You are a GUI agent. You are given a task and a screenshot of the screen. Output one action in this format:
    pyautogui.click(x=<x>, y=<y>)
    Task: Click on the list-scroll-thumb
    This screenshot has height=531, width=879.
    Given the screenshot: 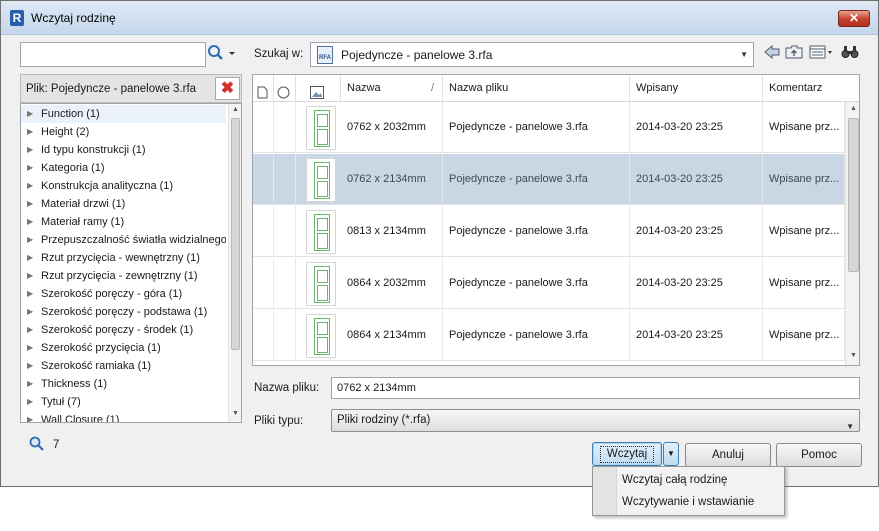 What is the action you would take?
    pyautogui.click(x=853, y=195)
    